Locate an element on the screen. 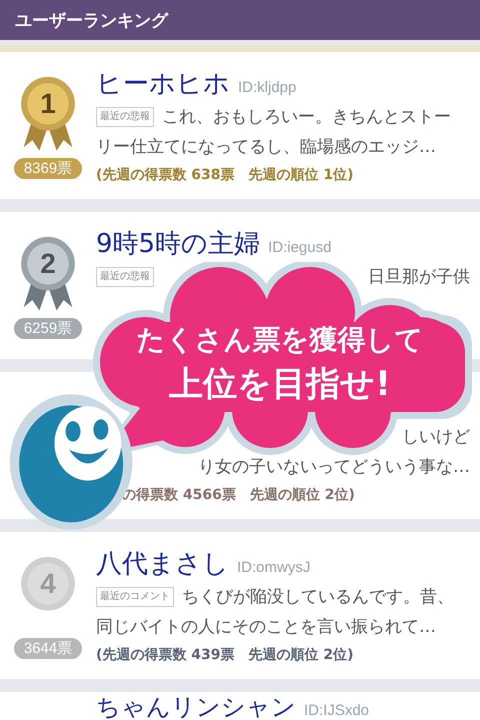 The height and width of the screenshot is (720, 480). comment-tag: 最近のコメント is located at coordinates (135, 597).